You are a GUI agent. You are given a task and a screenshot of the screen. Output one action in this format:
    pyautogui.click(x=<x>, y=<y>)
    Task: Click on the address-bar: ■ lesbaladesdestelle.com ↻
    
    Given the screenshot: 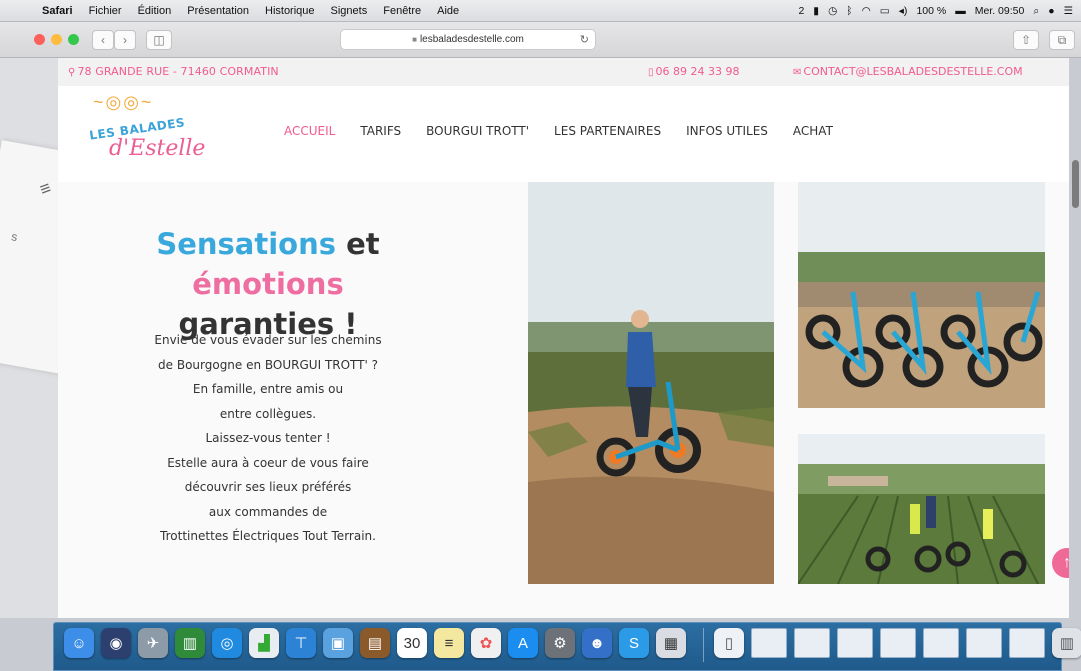 What is the action you would take?
    pyautogui.click(x=468, y=39)
    